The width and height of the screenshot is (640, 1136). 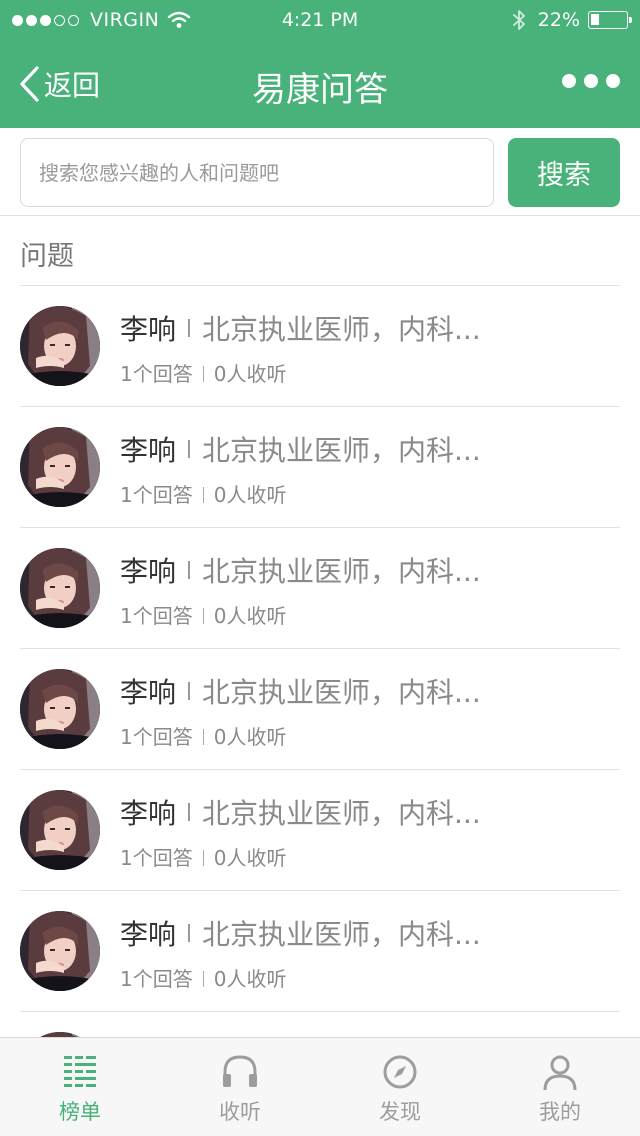 What do you see at coordinates (47, 256) in the screenshot?
I see `section-title: 问题` at bounding box center [47, 256].